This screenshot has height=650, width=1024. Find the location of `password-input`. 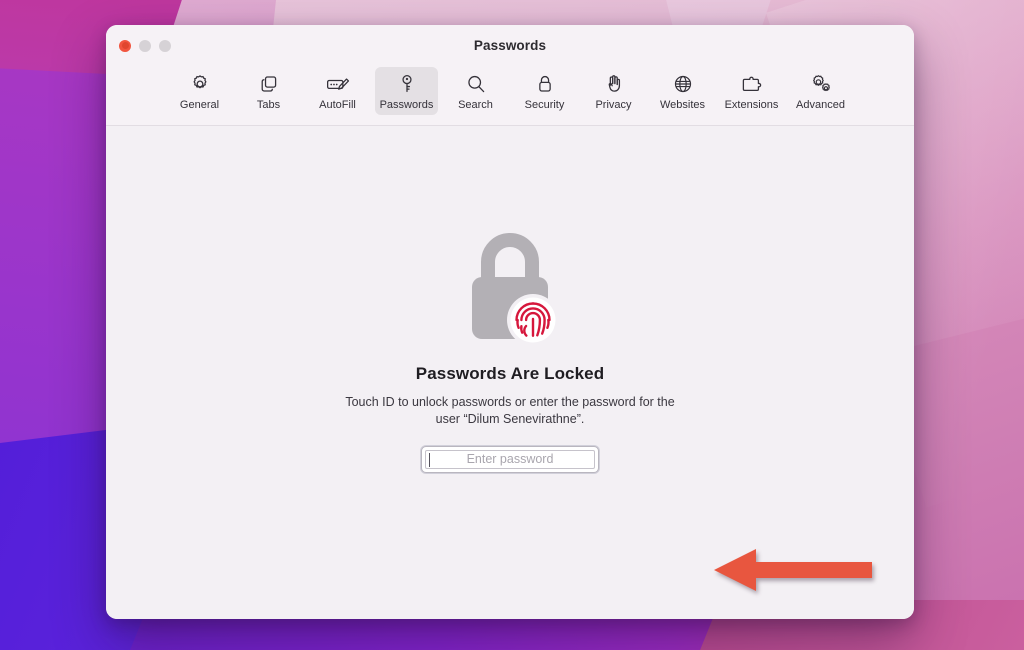

password-input is located at coordinates (510, 459).